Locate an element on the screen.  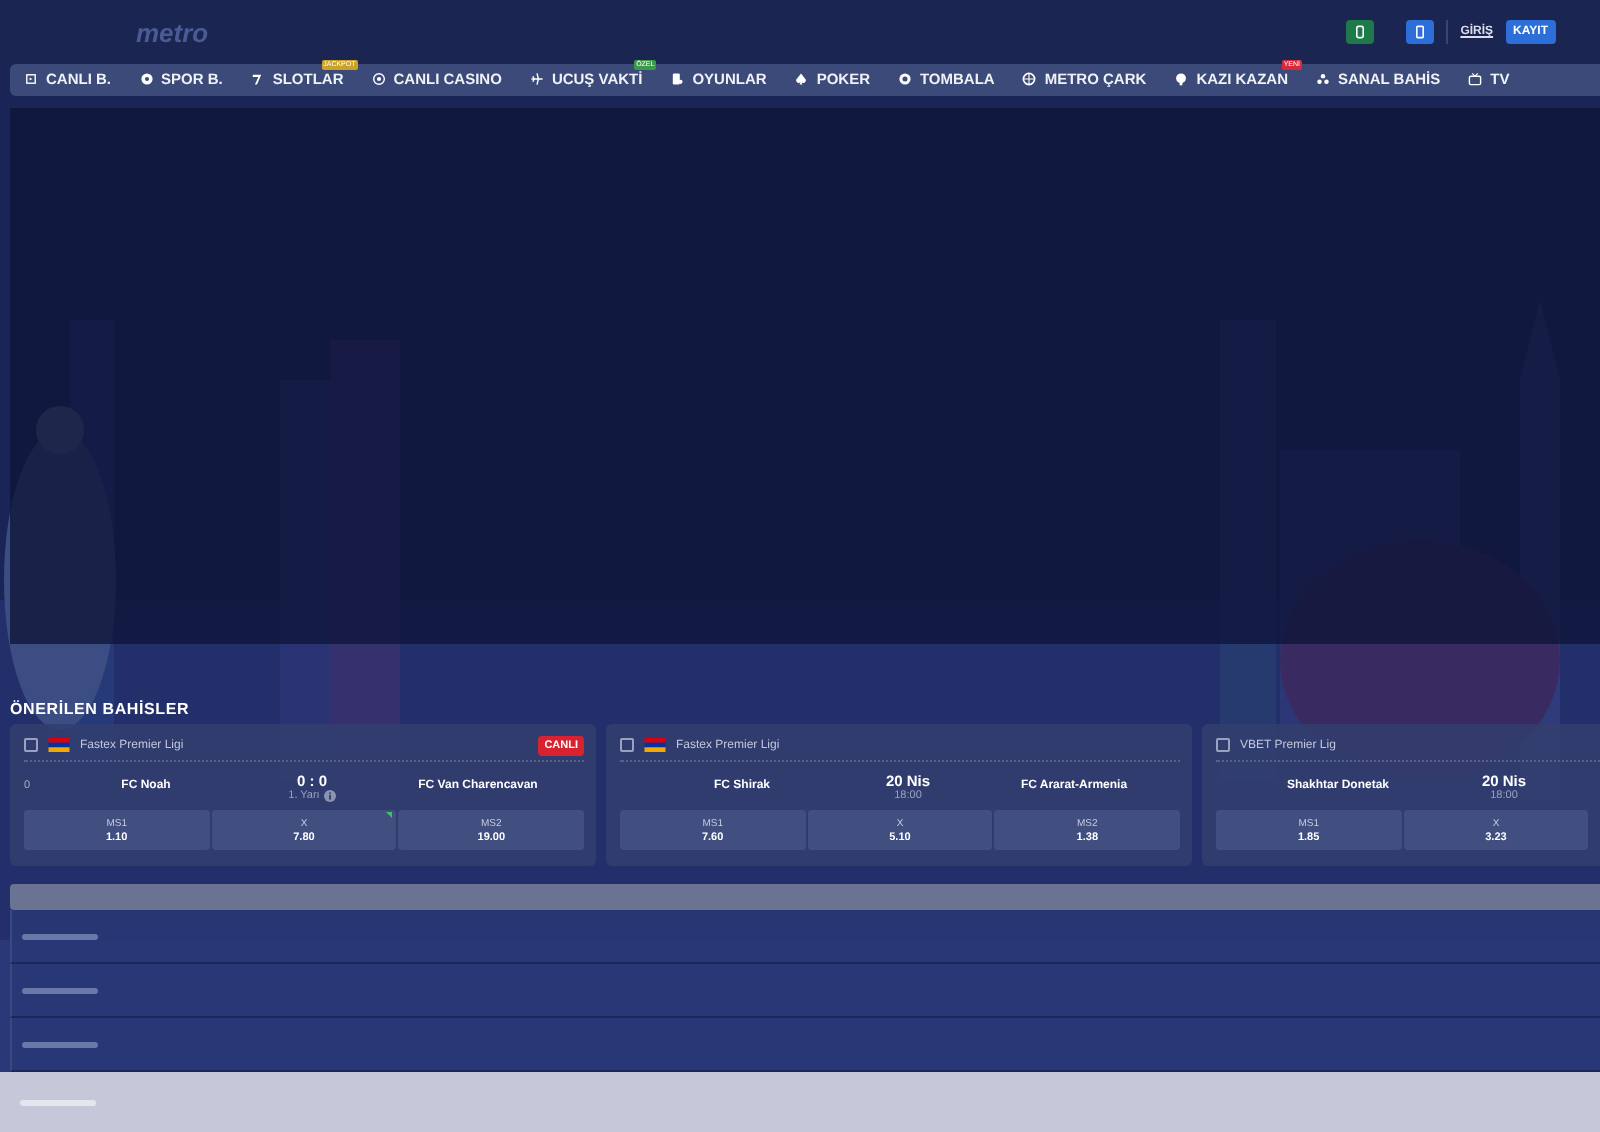
seven-icon is located at coordinates (257, 79).